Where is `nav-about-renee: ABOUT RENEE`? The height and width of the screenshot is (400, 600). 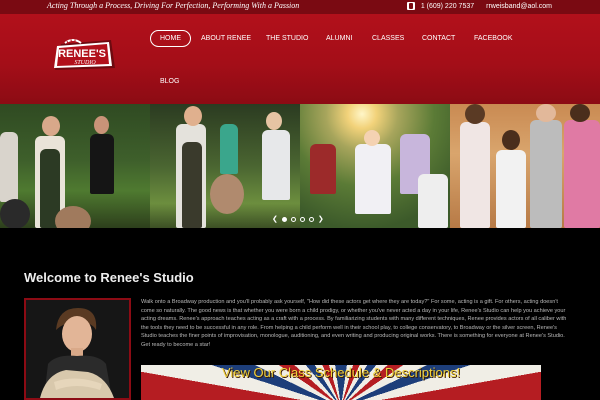
nav-about-renee: ABOUT RENEE is located at coordinates (226, 38).